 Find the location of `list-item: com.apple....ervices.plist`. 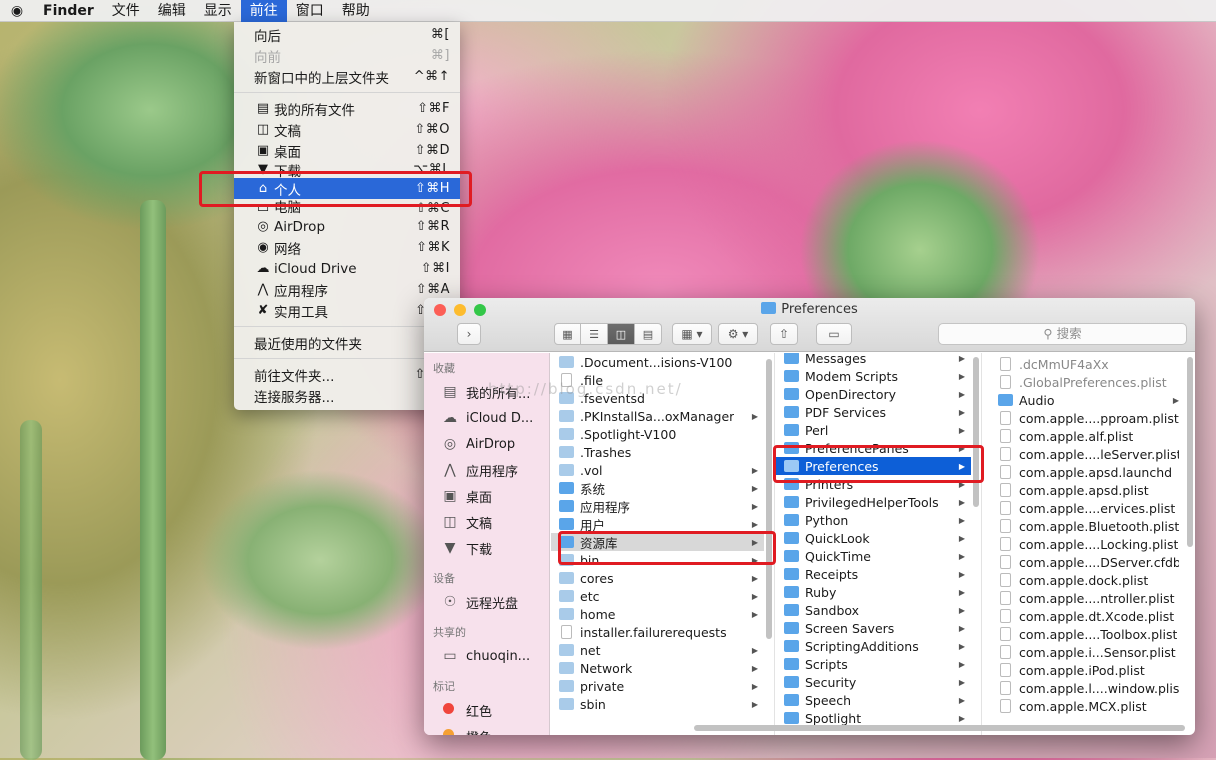

list-item: com.apple....ervices.plist is located at coordinates (1087, 508).